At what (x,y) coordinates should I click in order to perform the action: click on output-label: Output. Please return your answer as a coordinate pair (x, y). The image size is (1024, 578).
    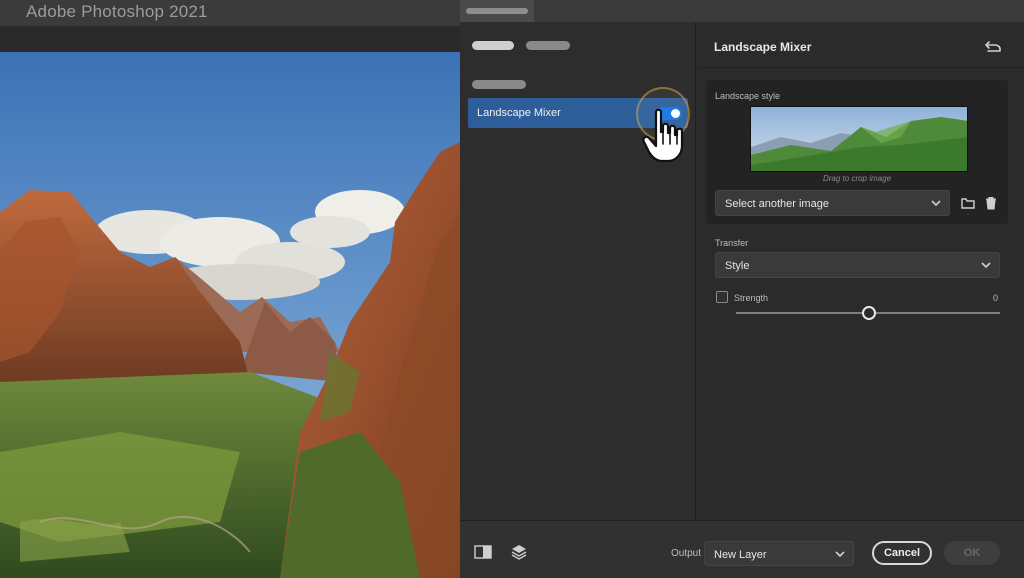
    Looking at the image, I should click on (686, 553).